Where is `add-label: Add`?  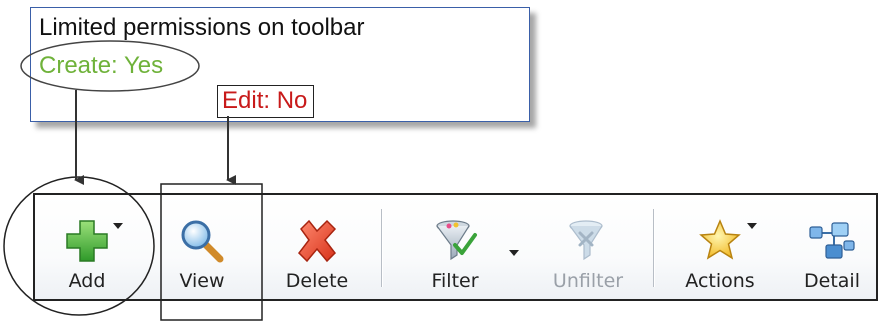 add-label: Add is located at coordinates (87, 281).